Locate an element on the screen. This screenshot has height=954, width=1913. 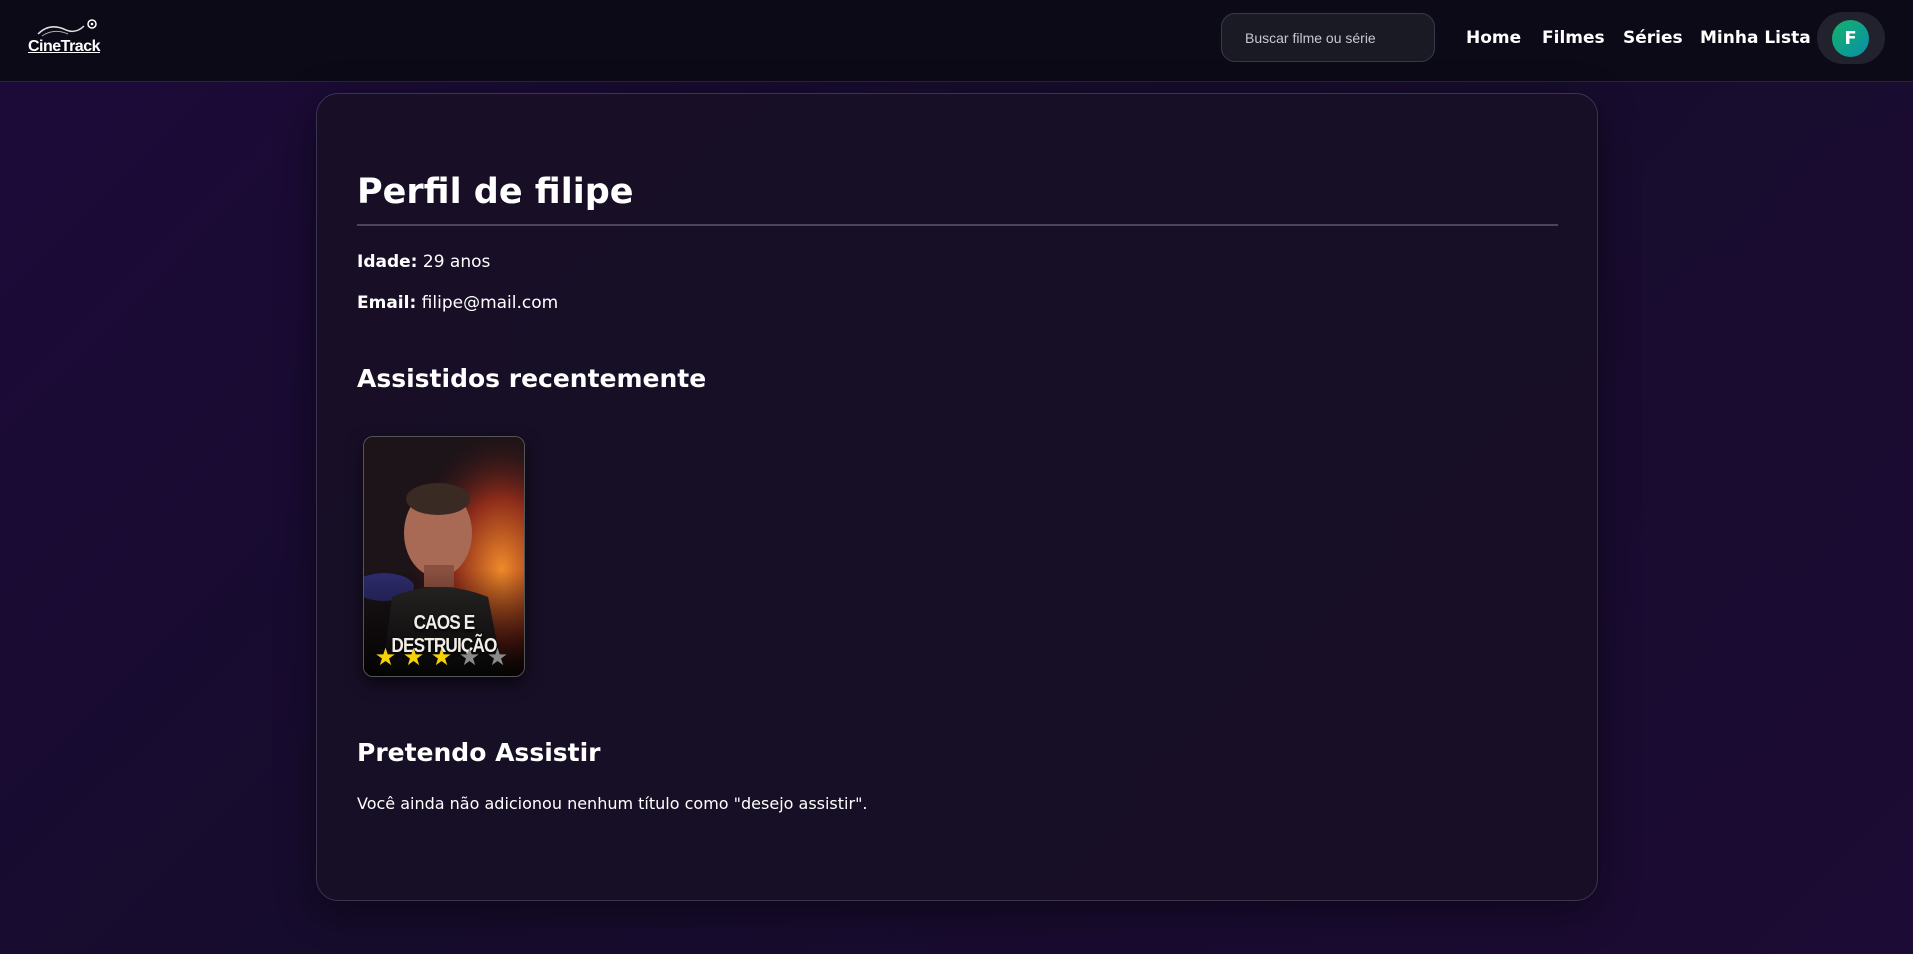
star-rating: ★ ★ ★ ★ ★ is located at coordinates (441, 657).